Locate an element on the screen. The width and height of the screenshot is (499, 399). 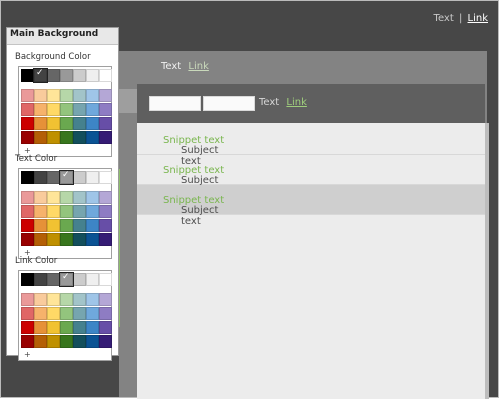
list-item-selected: Subject text Snippet text is located at coordinates (311, 206).